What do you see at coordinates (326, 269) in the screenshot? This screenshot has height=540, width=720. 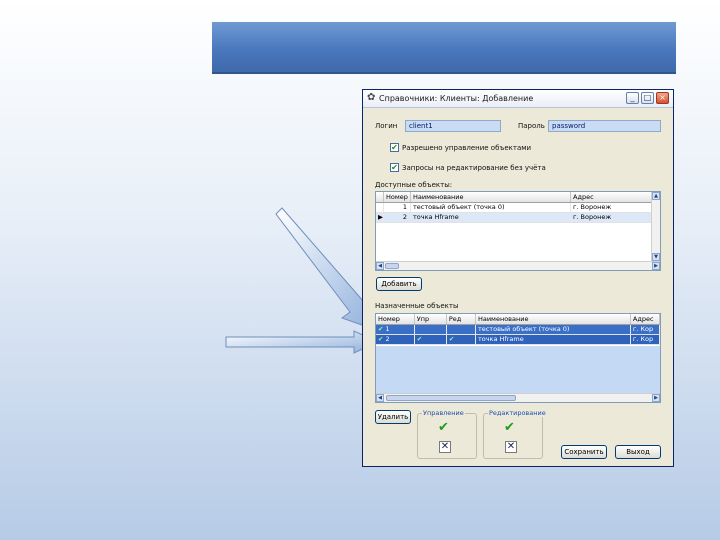 I see `diagonal-arrow-icon` at bounding box center [326, 269].